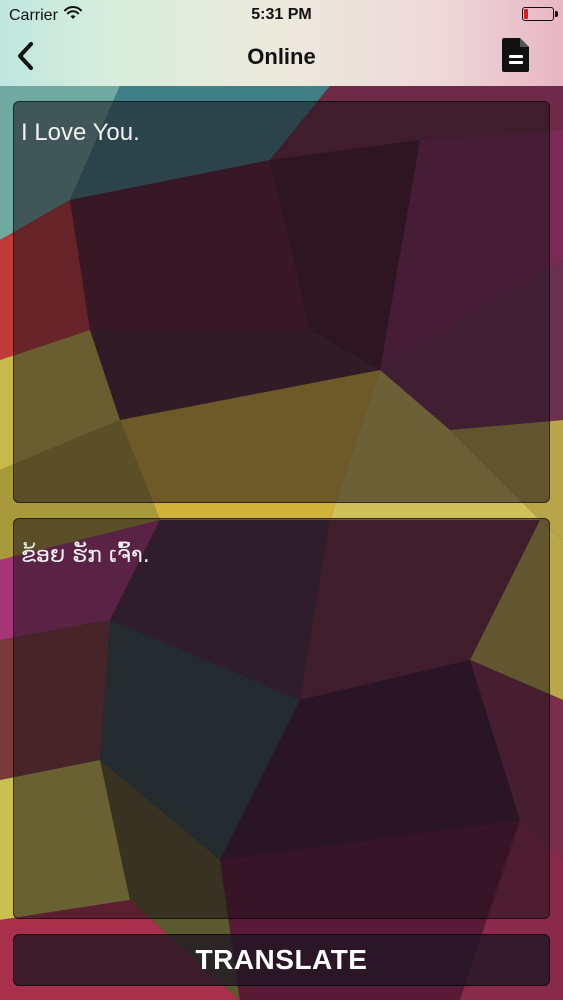  What do you see at coordinates (85, 555) in the screenshot?
I see `translated-text: ຂ້ອຍ ຮັກ ເຈົ້າ.` at bounding box center [85, 555].